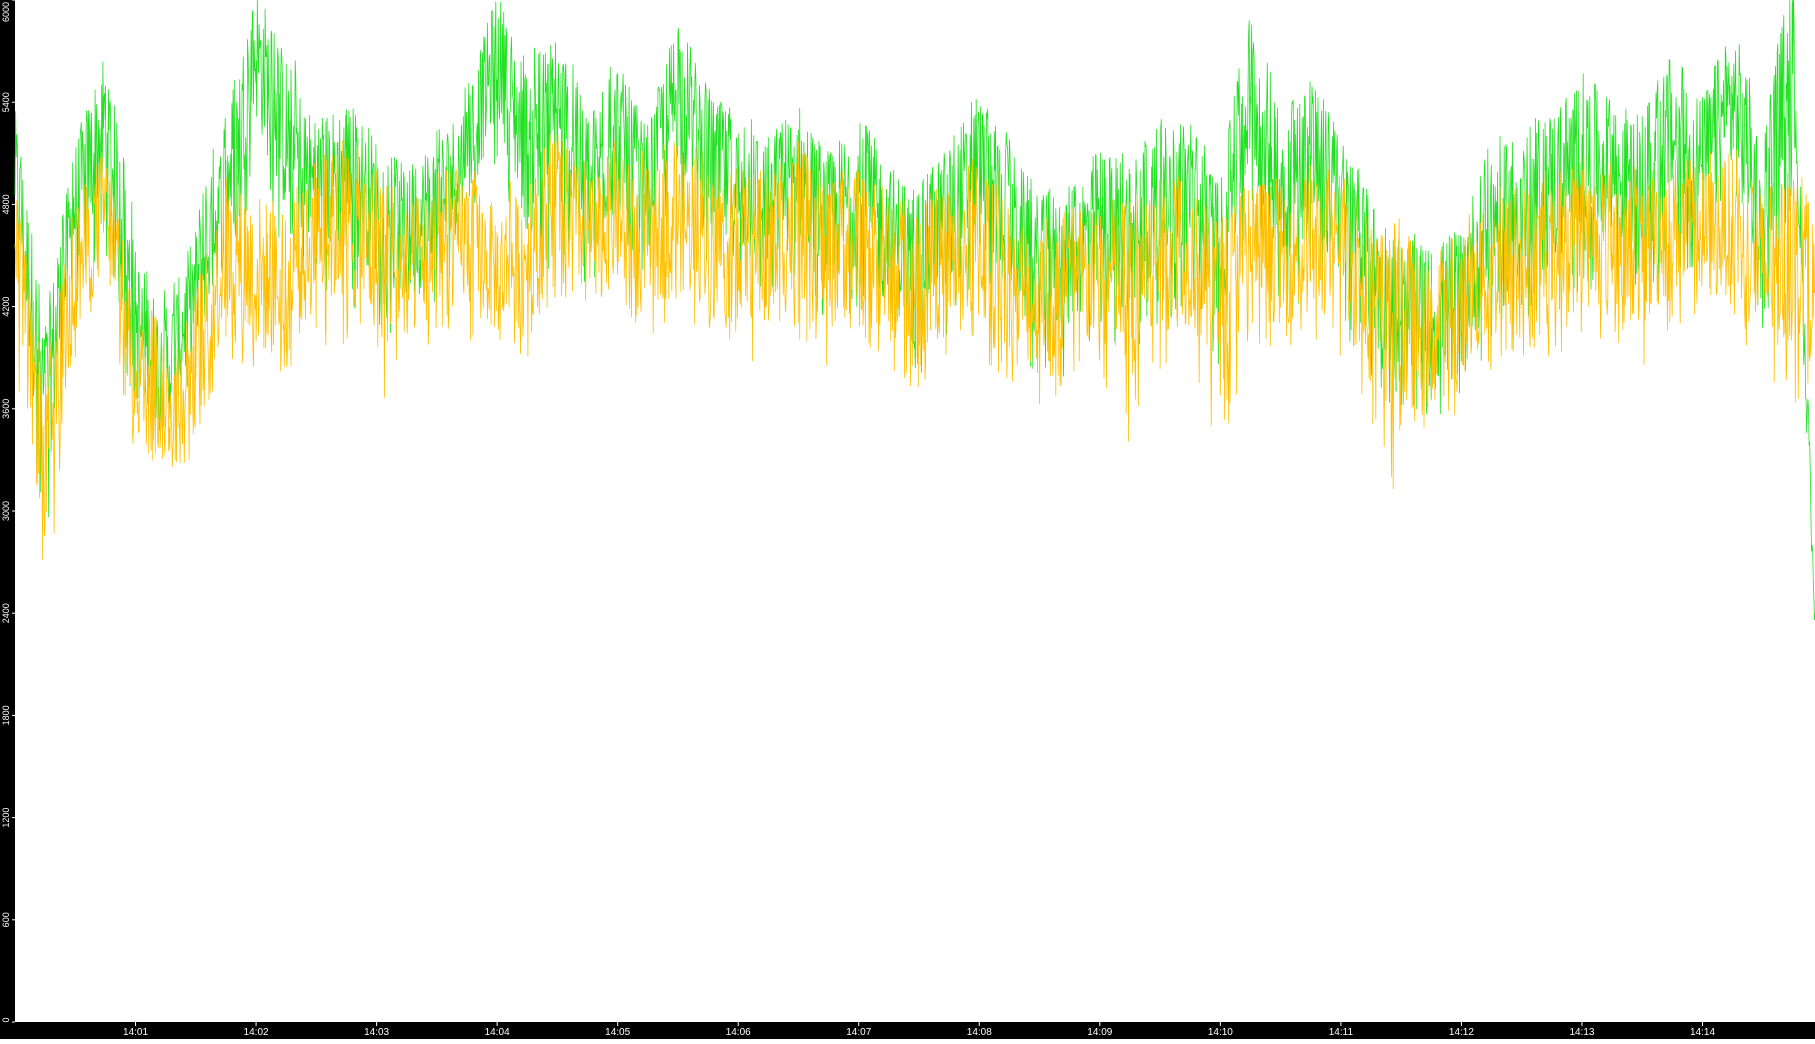 This screenshot has height=1044, width=1815. Describe the element at coordinates (6, 409) in the screenshot. I see `y-tick-label: 3600` at that location.